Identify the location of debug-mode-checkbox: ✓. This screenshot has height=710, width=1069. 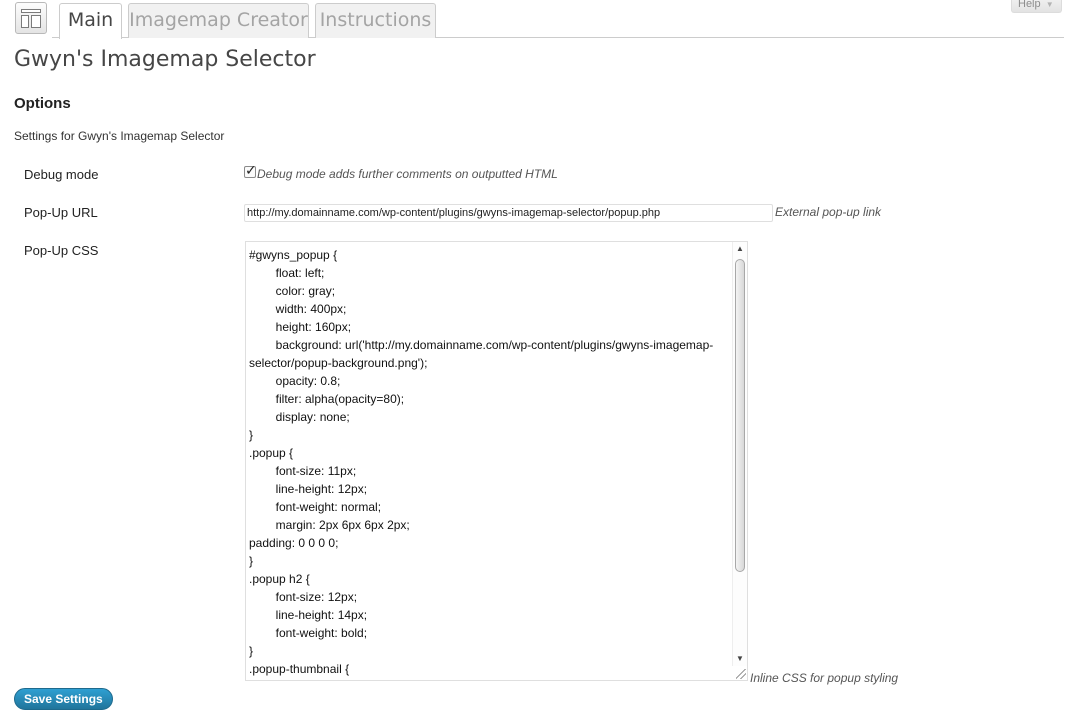
(250, 170).